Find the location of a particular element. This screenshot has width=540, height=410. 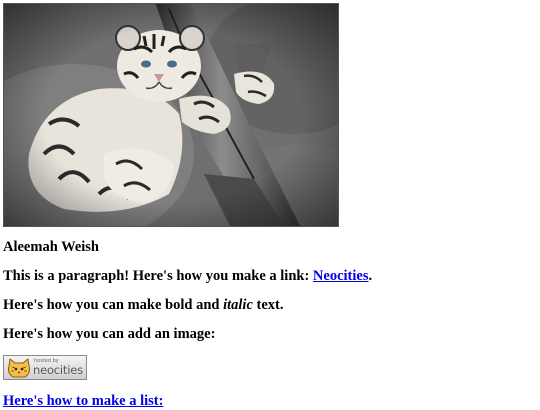

author-name: Aleemah Weish is located at coordinates (51, 247).